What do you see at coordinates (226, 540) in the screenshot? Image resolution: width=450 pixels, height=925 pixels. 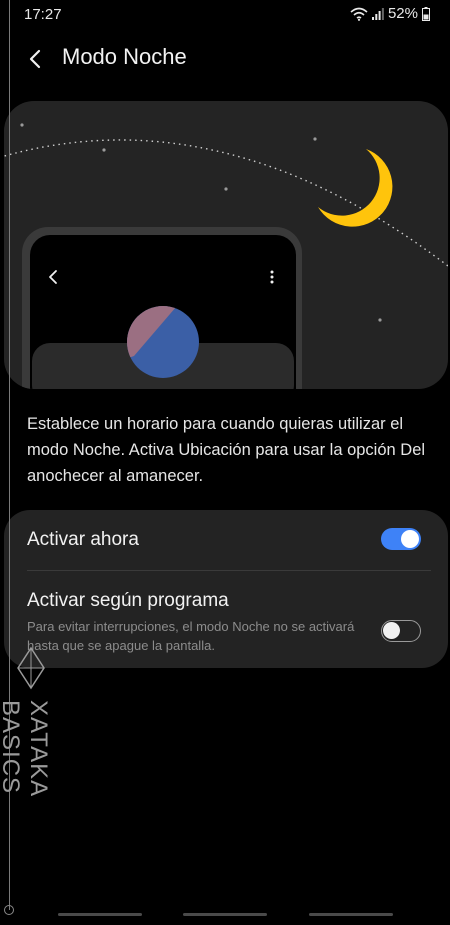 I see `activate-now-row: Activar ahora` at bounding box center [226, 540].